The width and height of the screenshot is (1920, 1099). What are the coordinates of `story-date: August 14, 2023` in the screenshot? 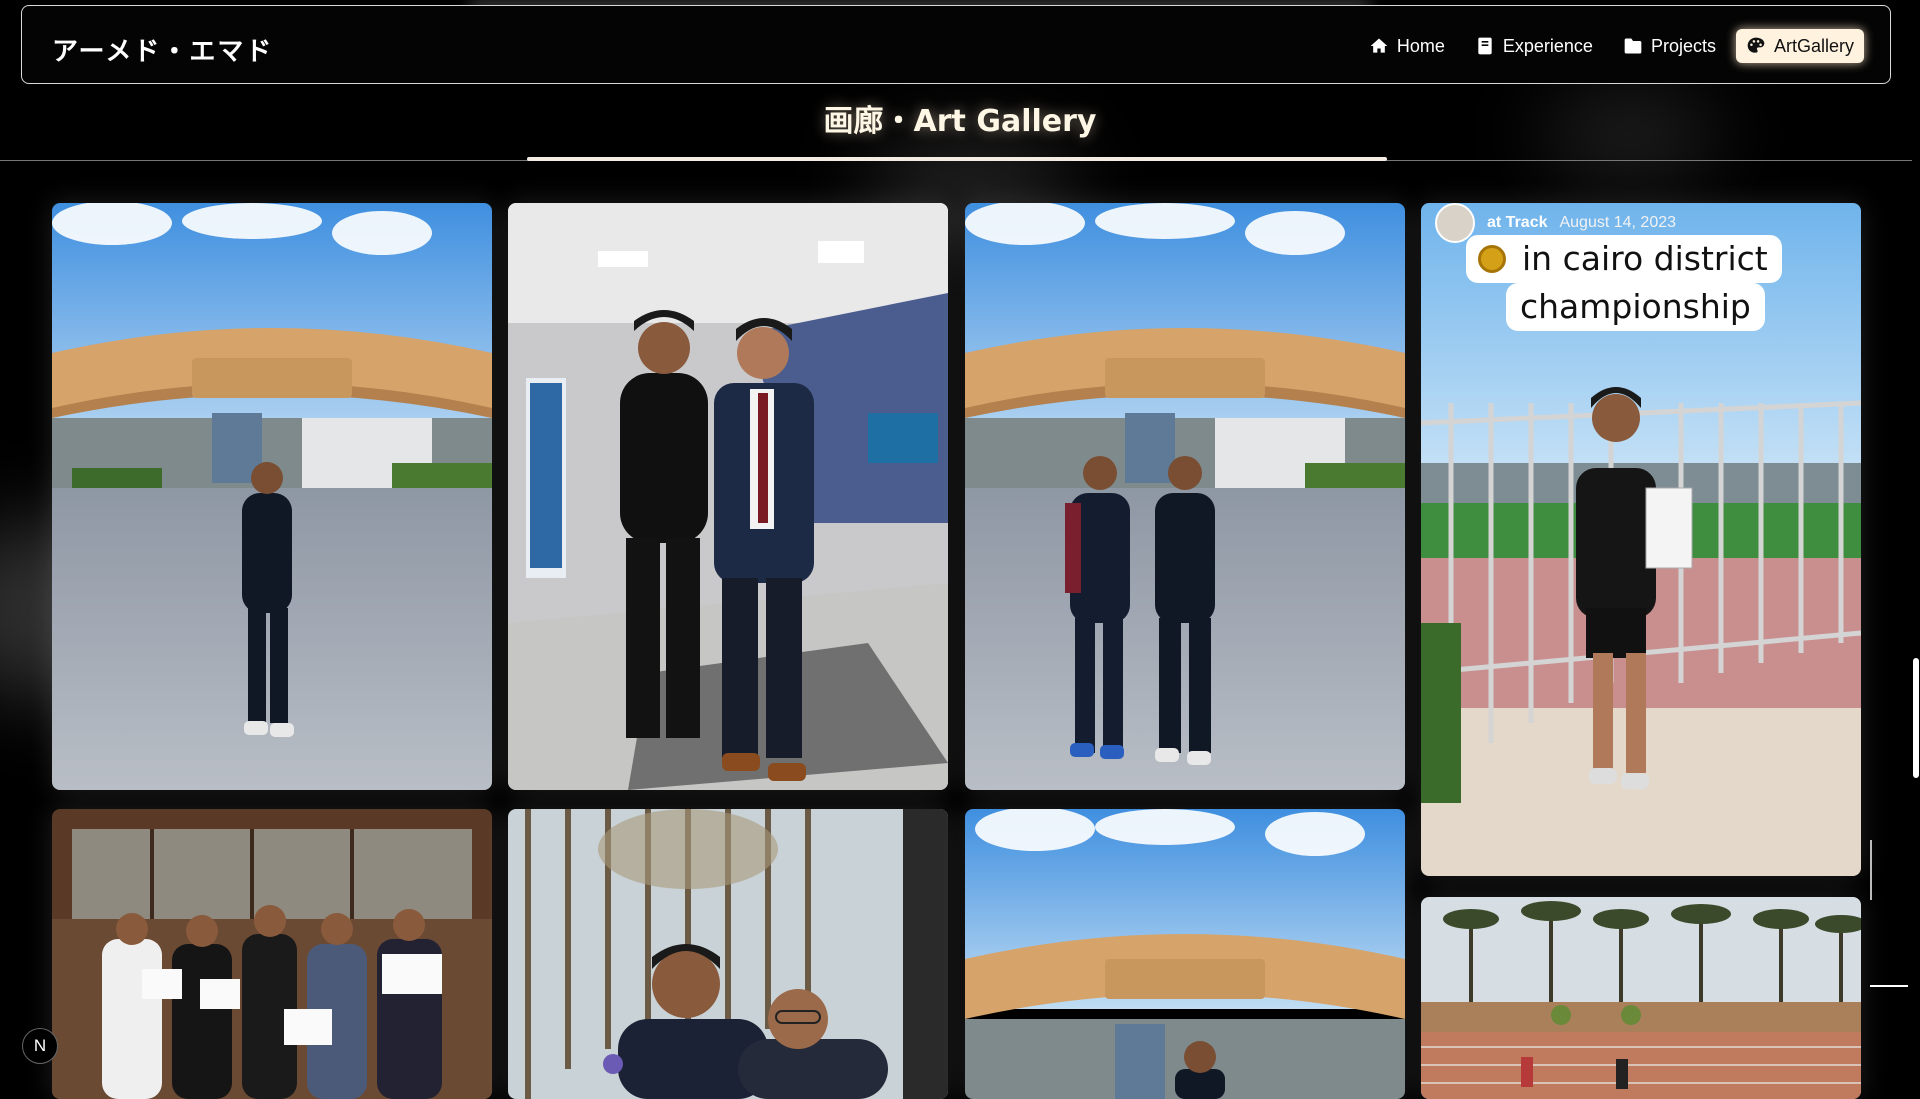 It's located at (1618, 222).